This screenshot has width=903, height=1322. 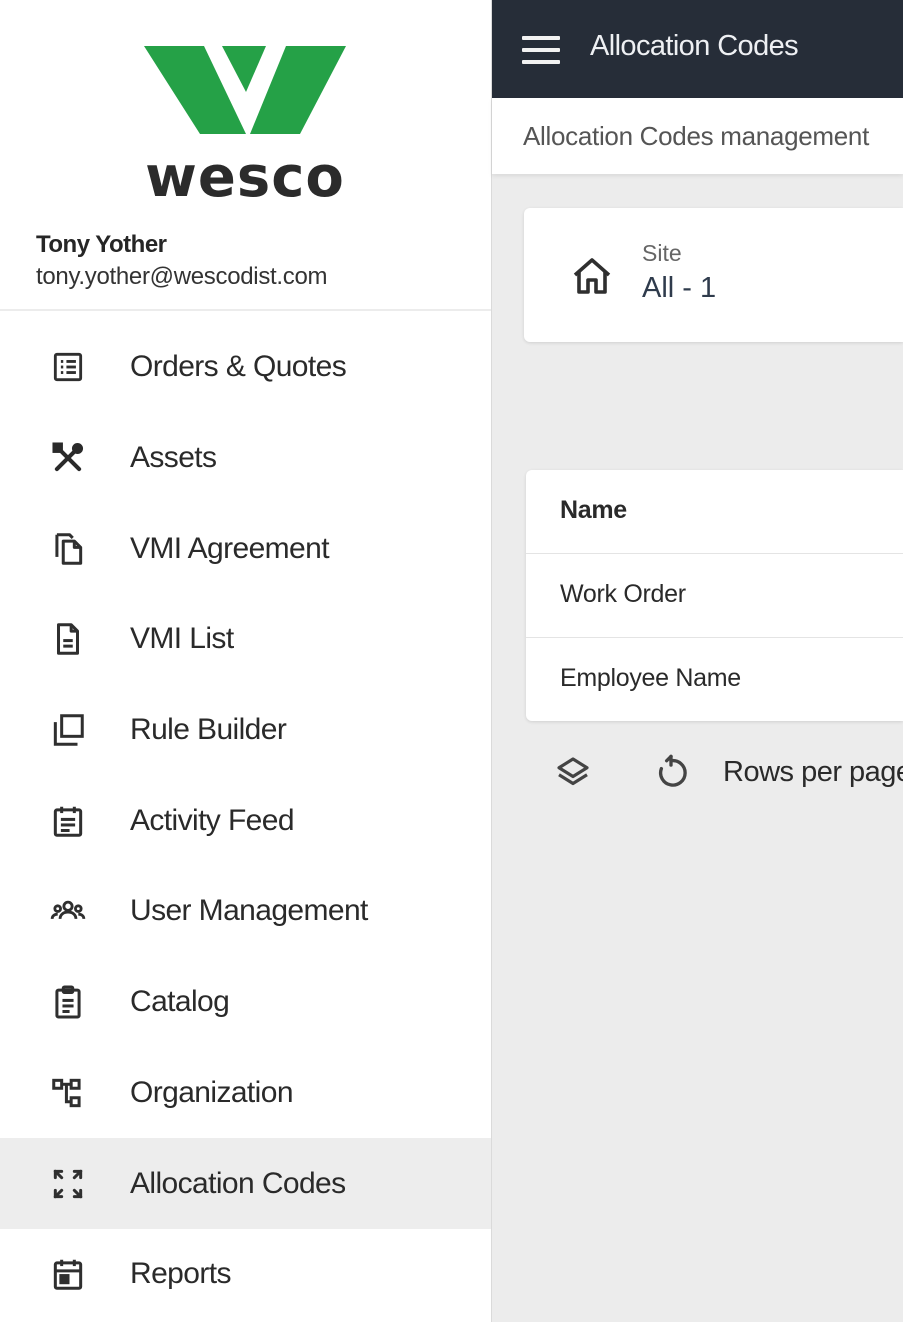 I want to click on table-cell-name: Work Order, so click(x=623, y=594).